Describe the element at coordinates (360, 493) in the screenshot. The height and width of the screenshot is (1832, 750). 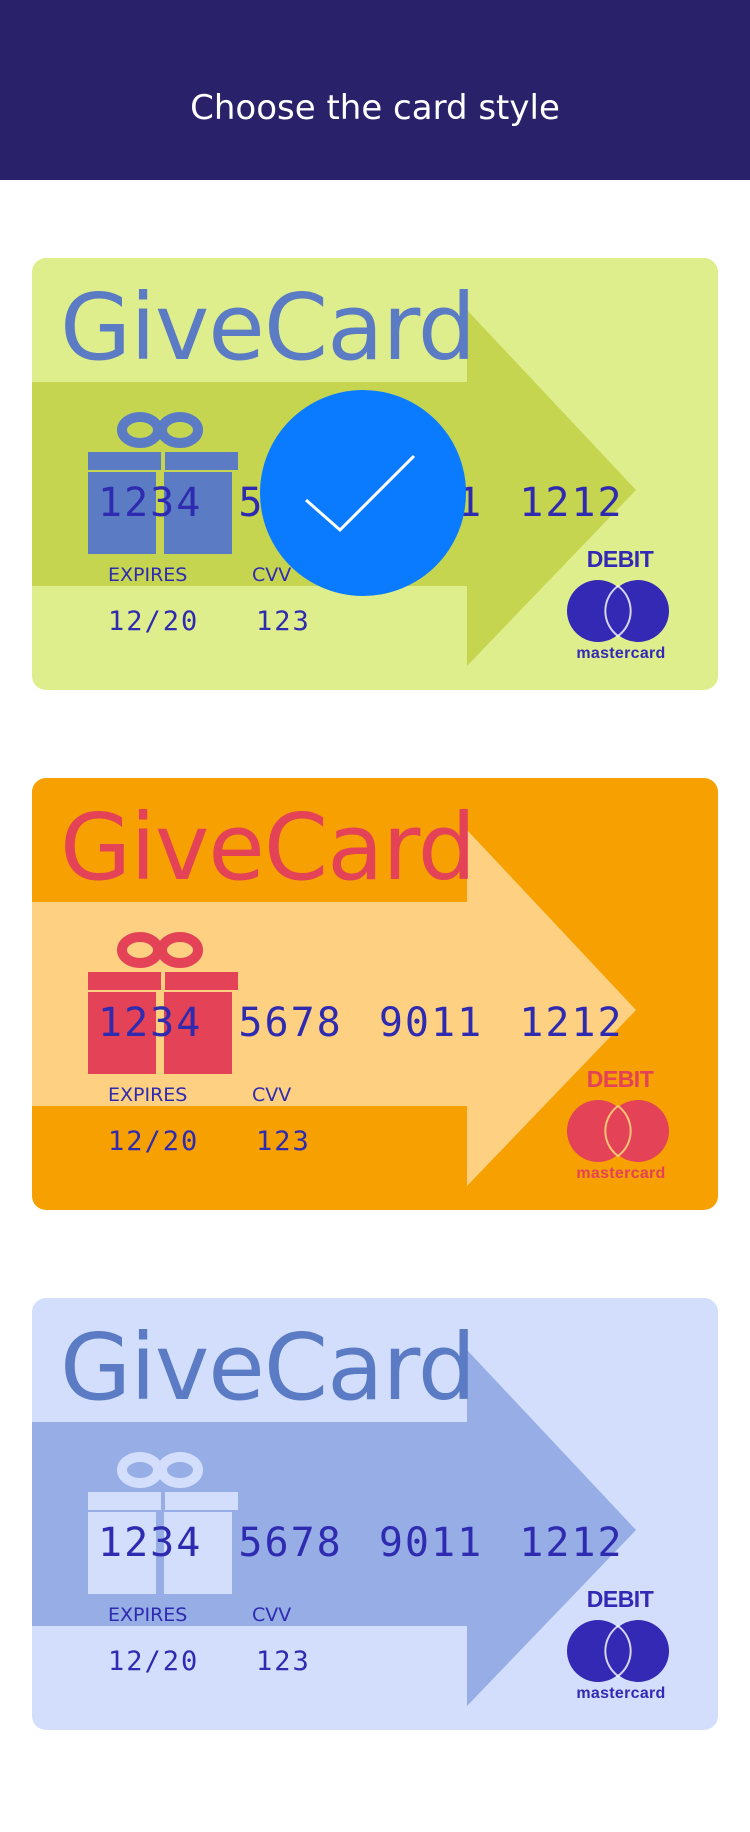
I see `checkmark-icon` at that location.